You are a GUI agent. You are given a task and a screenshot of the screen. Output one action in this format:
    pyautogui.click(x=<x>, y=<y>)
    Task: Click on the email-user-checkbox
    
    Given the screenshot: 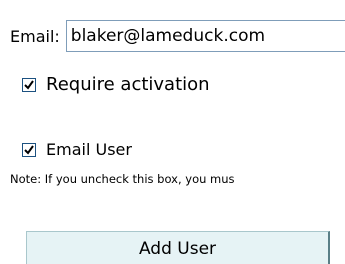 What is the action you would take?
    pyautogui.click(x=29, y=149)
    